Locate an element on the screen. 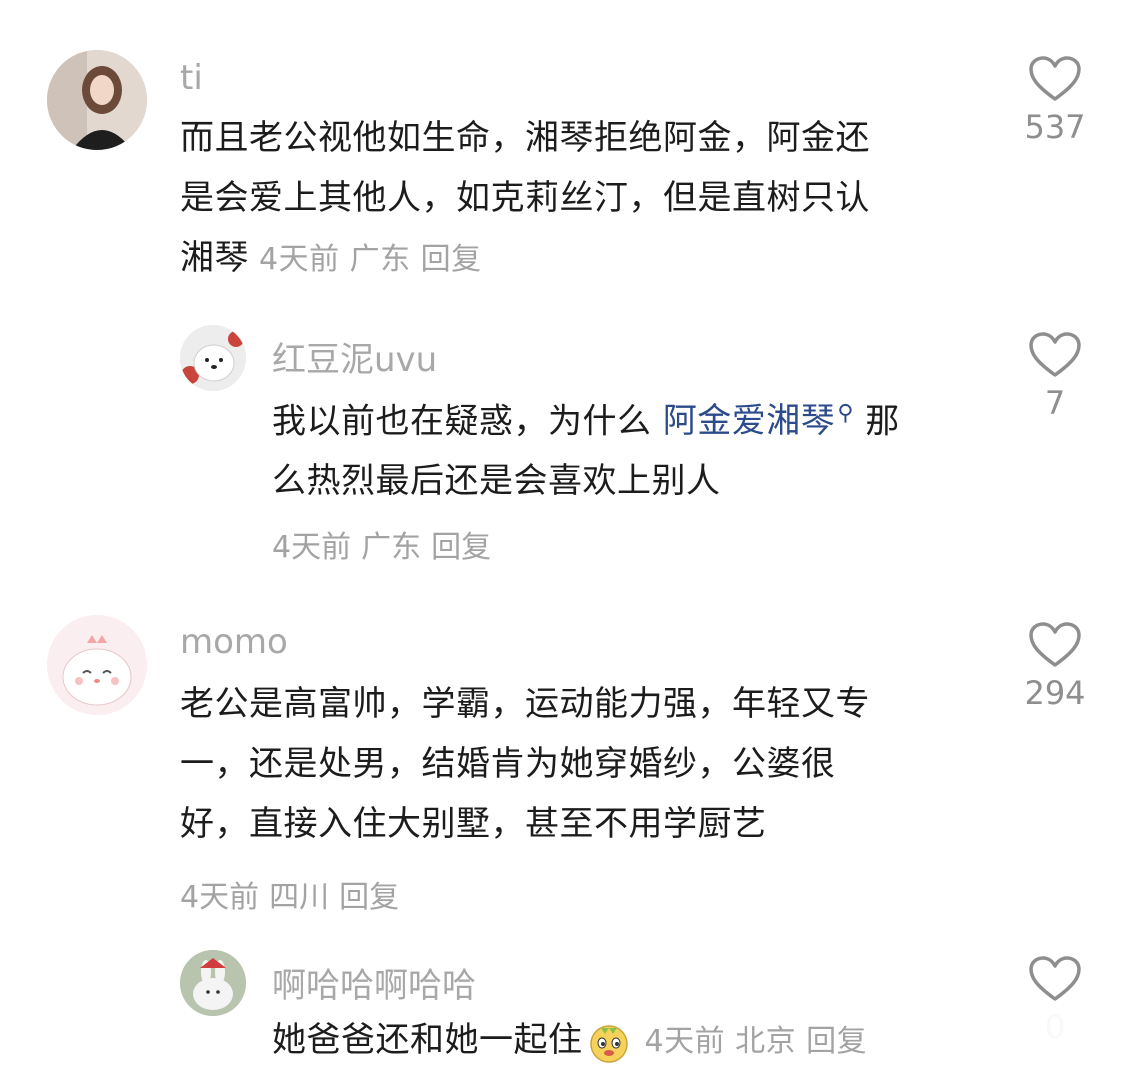 This screenshot has height=1080, width=1129. comment-text-part: 我以前也在疑惑，为什么 is located at coordinates (462, 421).